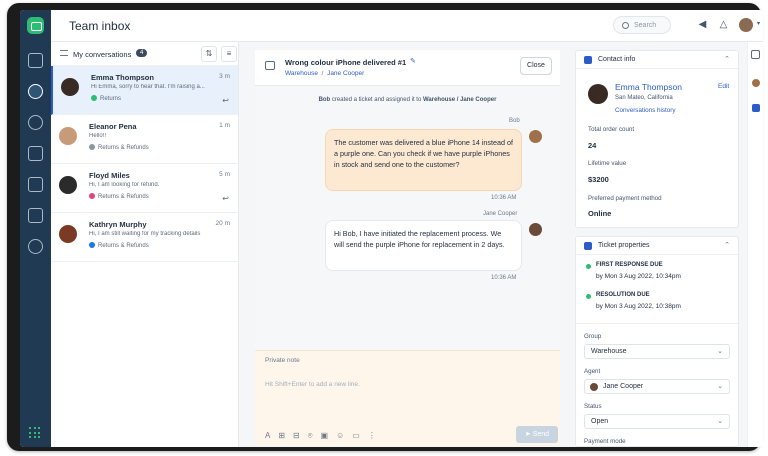  I want to click on whatsapp-icon, so click(94, 98).